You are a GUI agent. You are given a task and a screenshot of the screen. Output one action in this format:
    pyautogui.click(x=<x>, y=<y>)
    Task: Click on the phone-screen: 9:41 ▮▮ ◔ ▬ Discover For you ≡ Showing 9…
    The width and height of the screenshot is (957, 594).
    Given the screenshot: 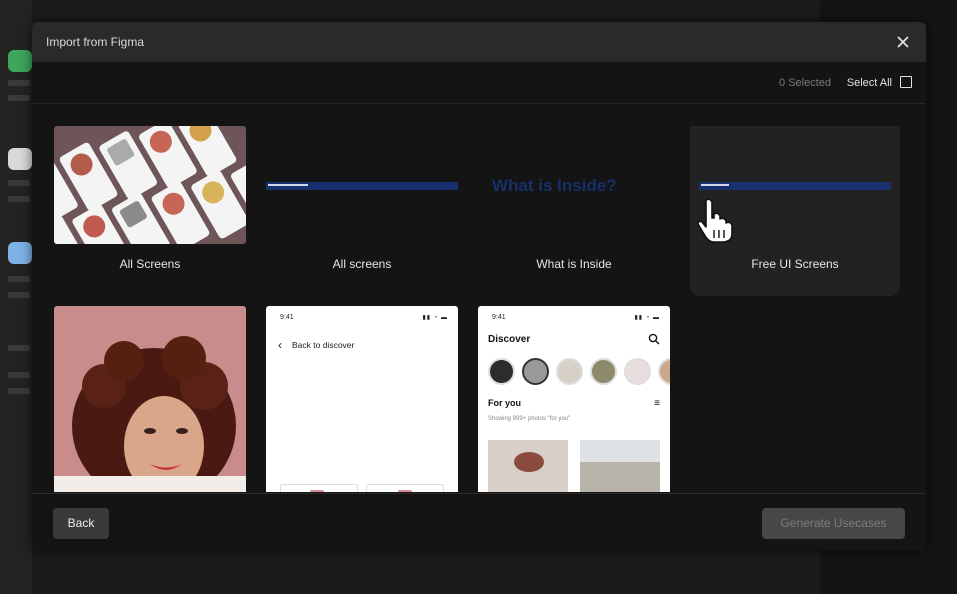 What is the action you would take?
    pyautogui.click(x=574, y=399)
    